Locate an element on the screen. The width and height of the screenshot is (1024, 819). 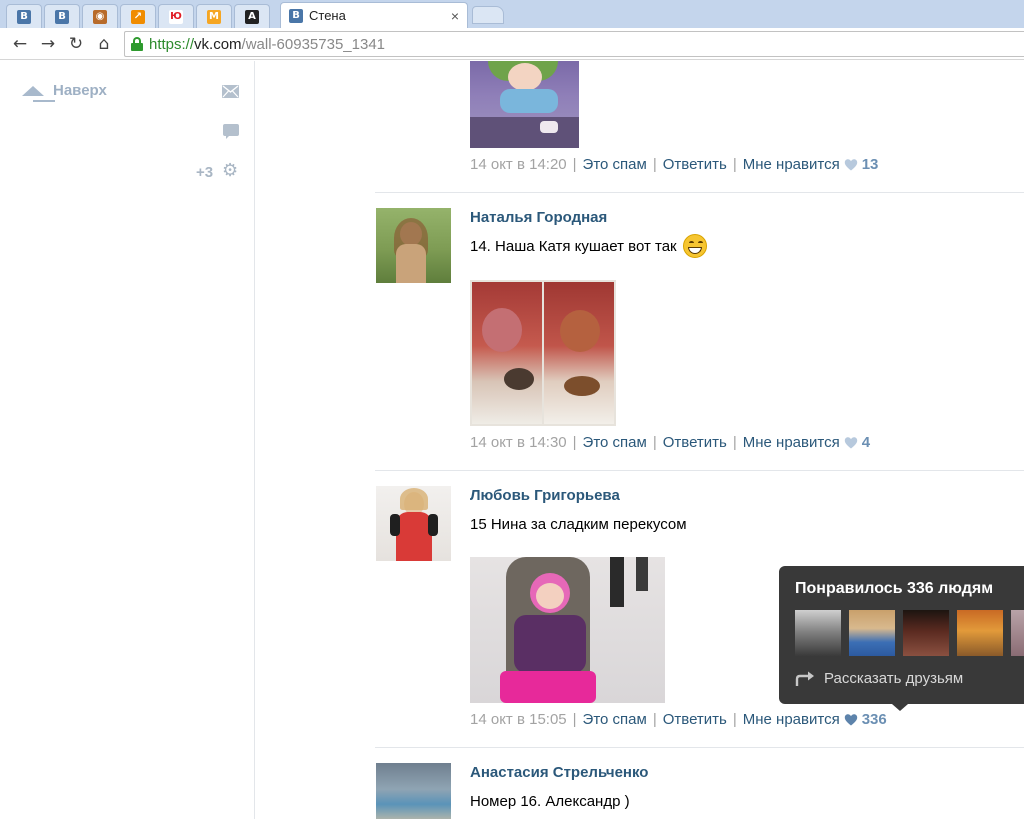
reload-icon: ↻ is located at coordinates (76, 44).